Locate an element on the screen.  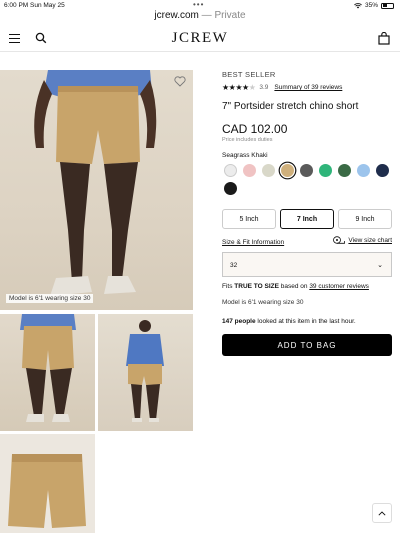
chevron-up-icon is located at coordinates (382, 513).